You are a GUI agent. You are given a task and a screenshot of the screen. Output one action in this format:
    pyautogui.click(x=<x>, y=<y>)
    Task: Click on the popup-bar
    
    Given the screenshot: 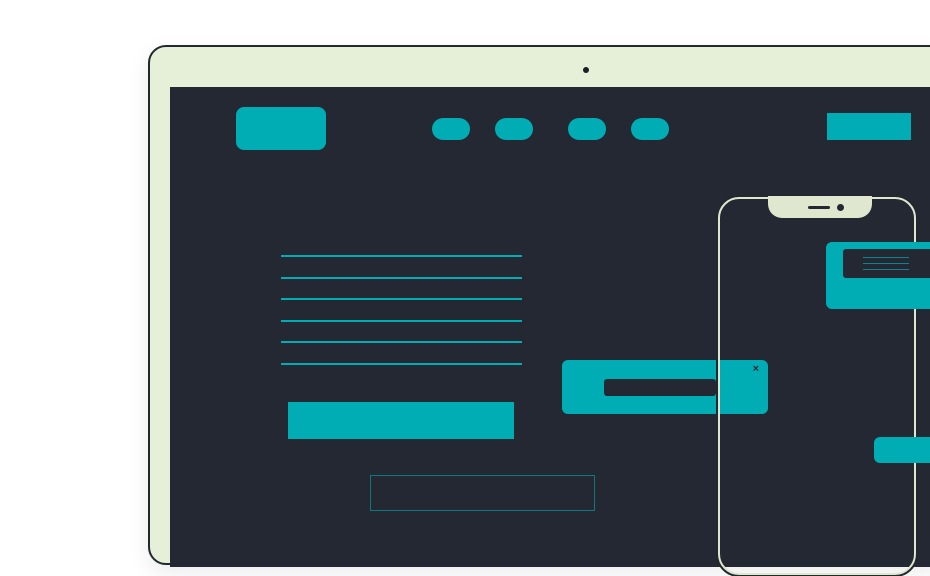 What is the action you would take?
    pyautogui.click(x=660, y=387)
    